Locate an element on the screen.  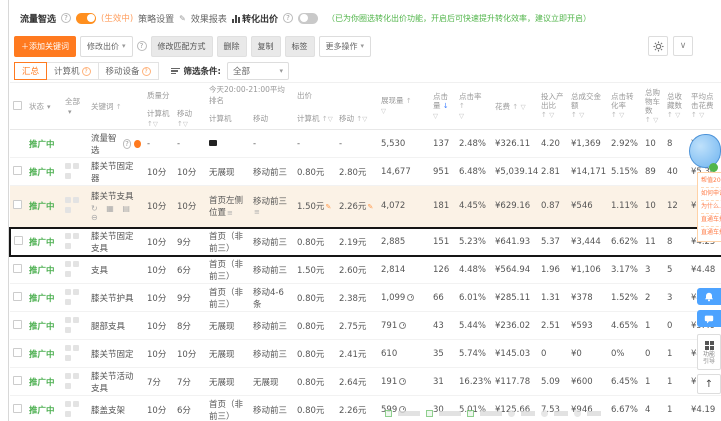
th-status: 状态 ▾ is located at coordinates (44, 106).